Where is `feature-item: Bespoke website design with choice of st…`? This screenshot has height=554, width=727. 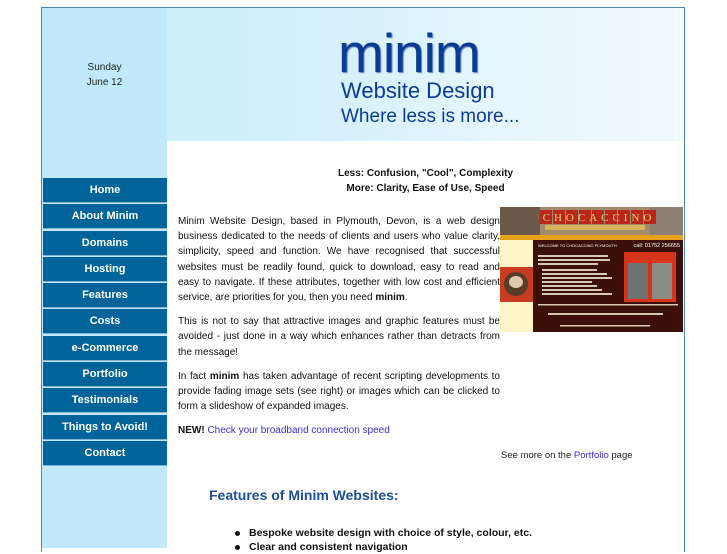 feature-item: Bespoke website design with choice of st… is located at coordinates (383, 533).